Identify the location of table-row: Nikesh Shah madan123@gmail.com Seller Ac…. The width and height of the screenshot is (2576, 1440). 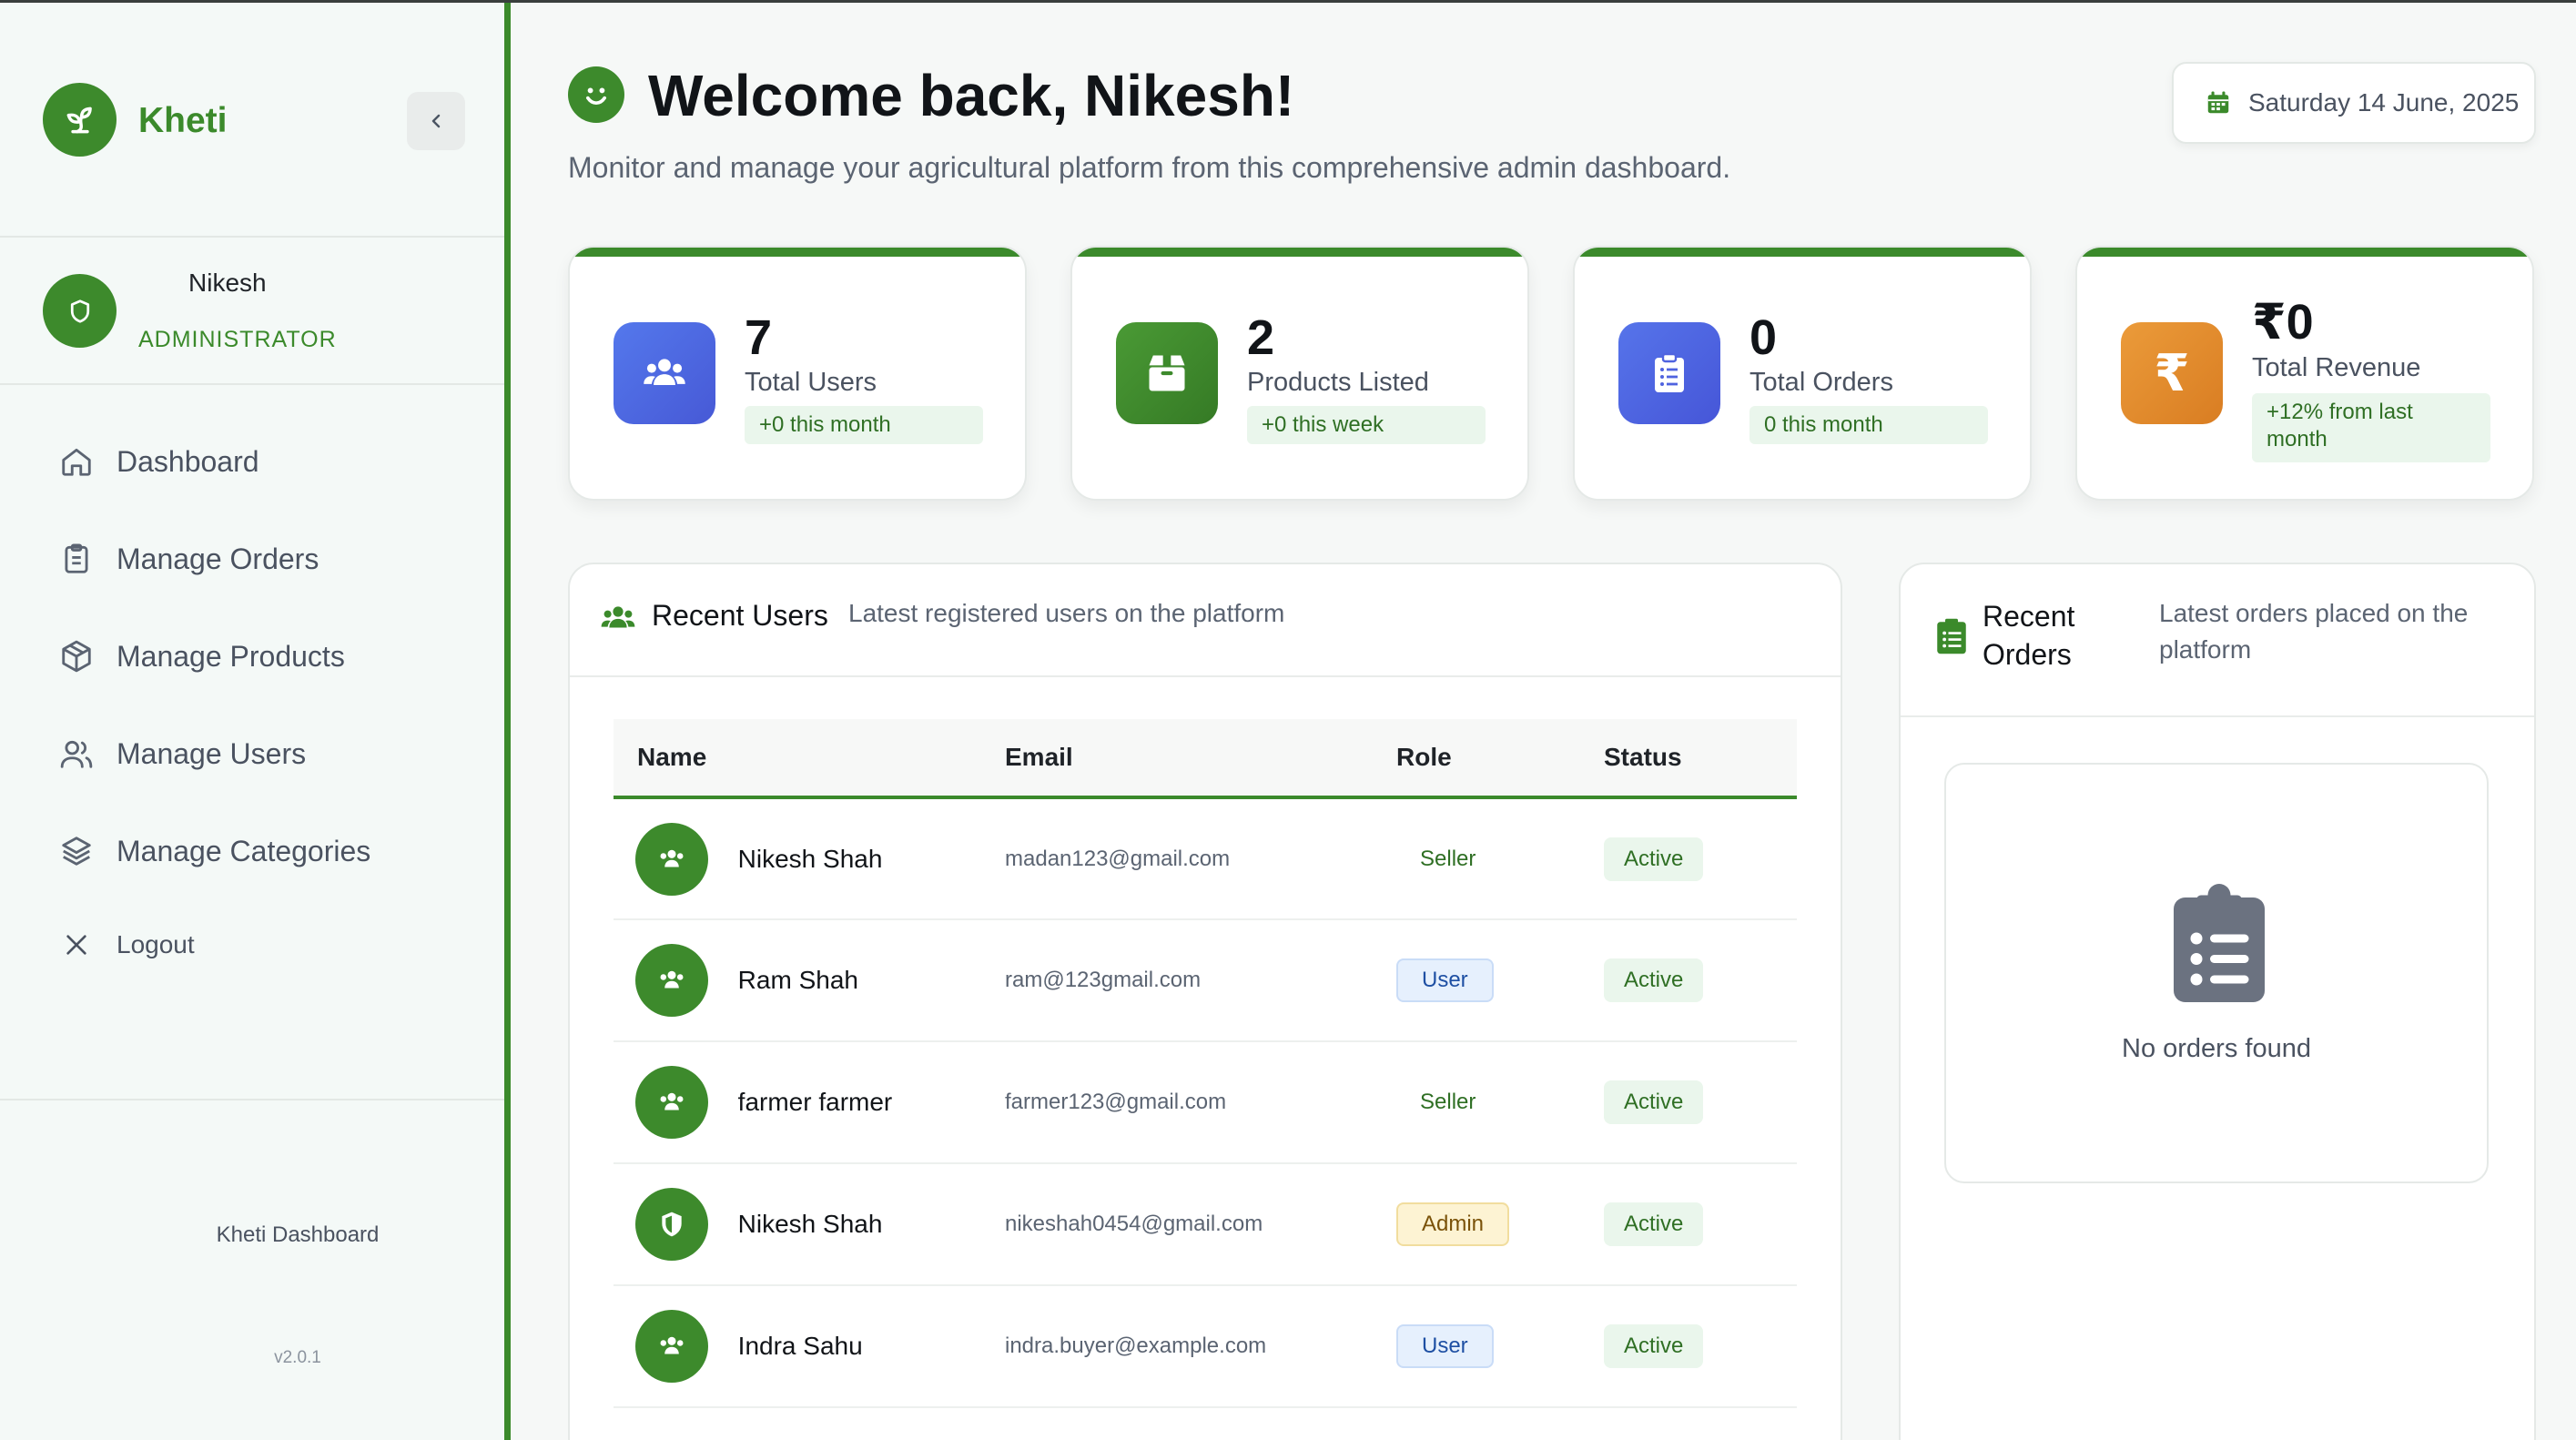
(1205, 859).